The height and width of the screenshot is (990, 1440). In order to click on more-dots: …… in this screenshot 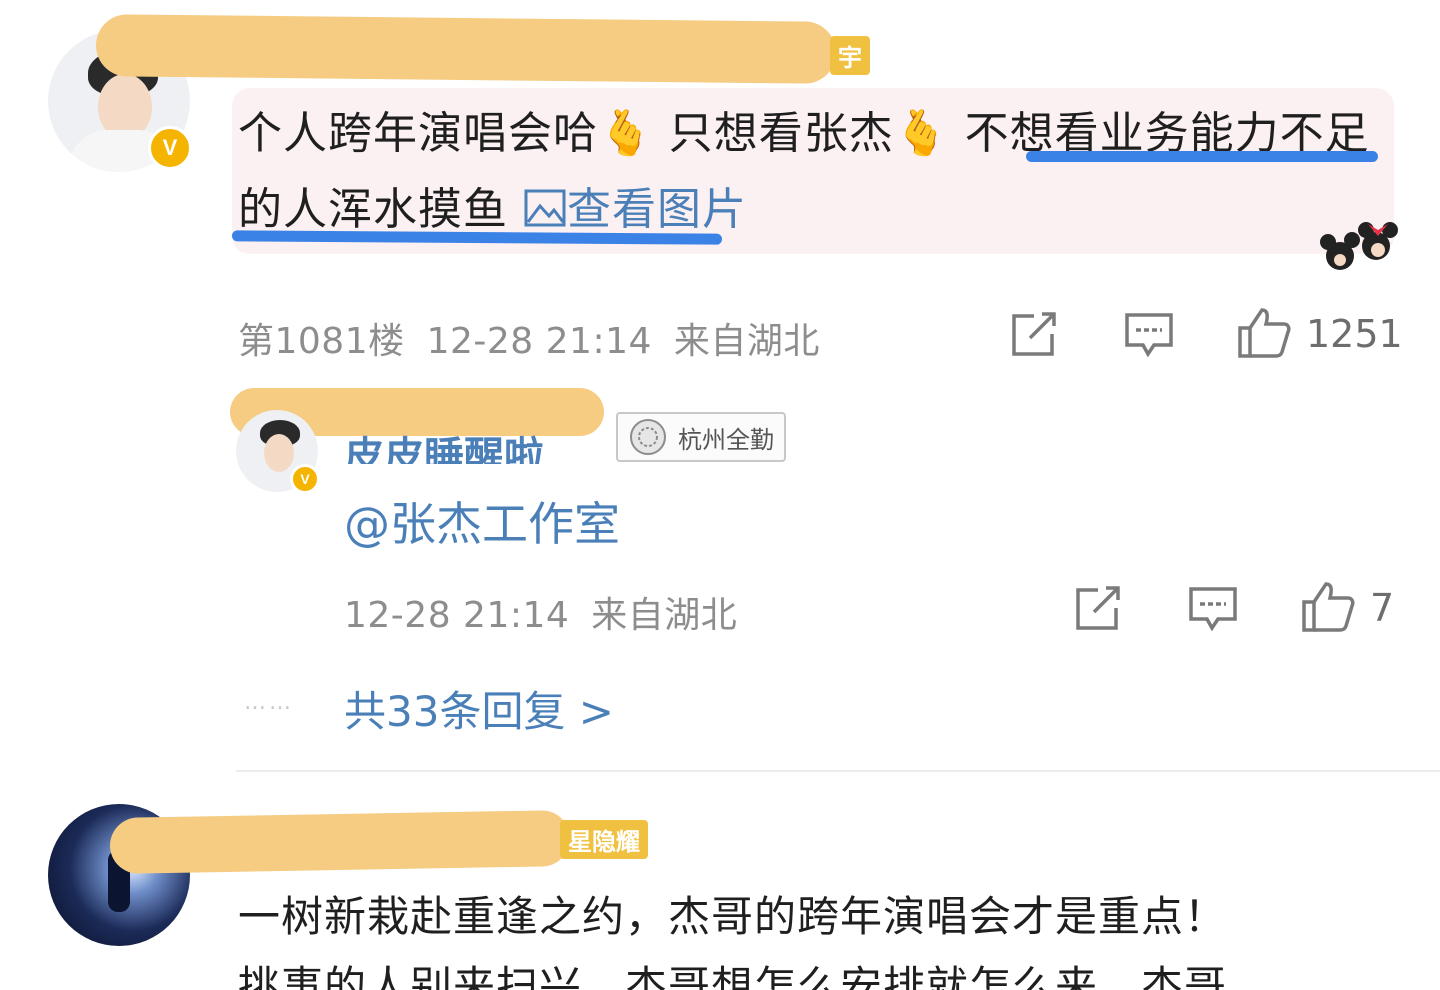, I will do `click(269, 702)`.